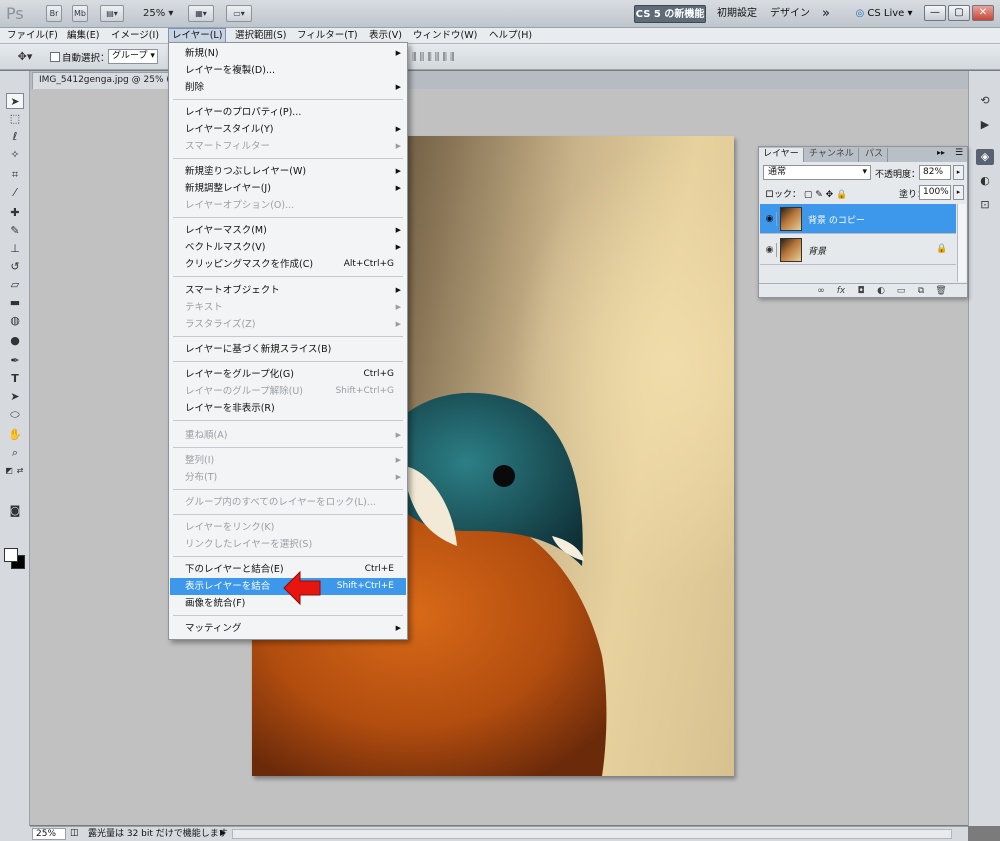  What do you see at coordinates (239, 13) in the screenshot?
I see `screen-mode-button: ▭▾` at bounding box center [239, 13].